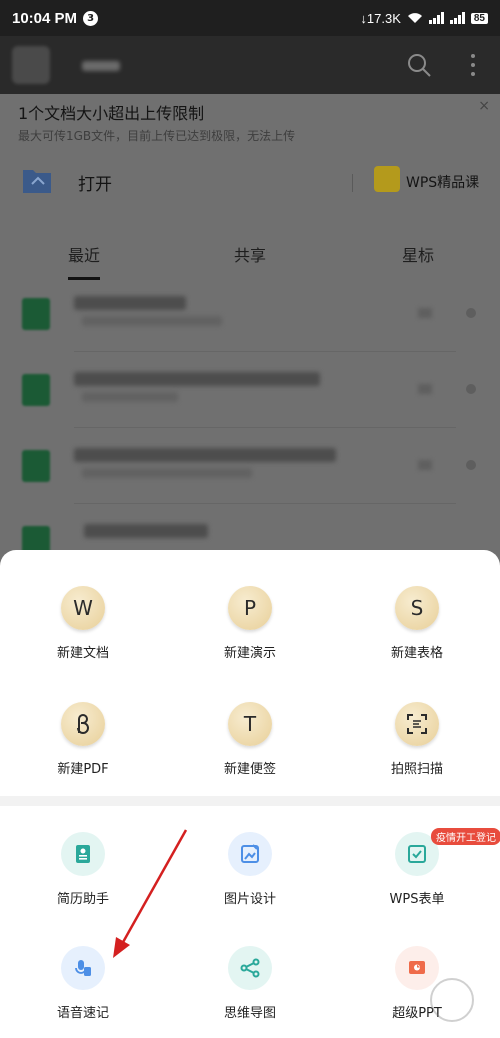 The width and height of the screenshot is (500, 1038). Describe the element at coordinates (452, 1000) in the screenshot. I see `watermark-logo` at that location.